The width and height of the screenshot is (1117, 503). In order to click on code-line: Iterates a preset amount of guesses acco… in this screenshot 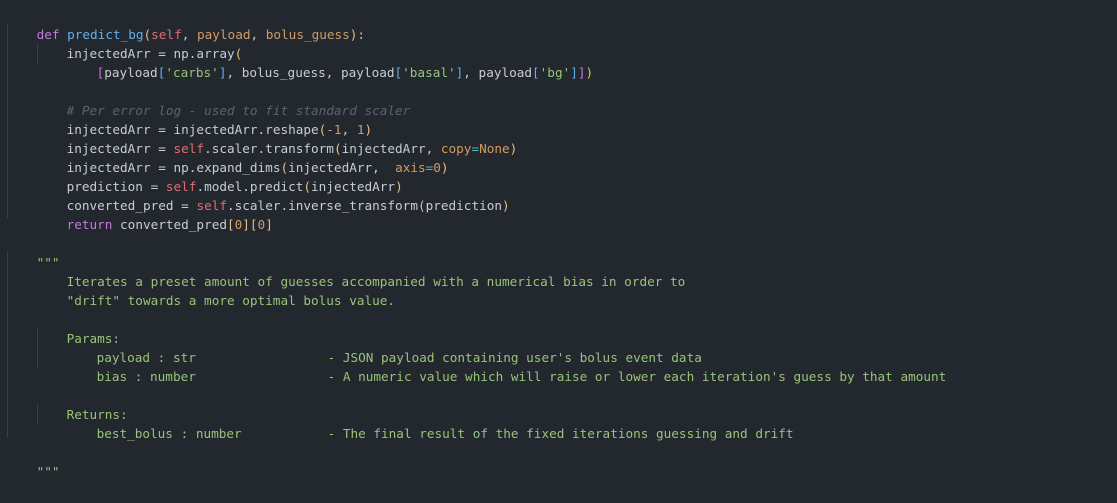, I will do `click(346, 271)`.